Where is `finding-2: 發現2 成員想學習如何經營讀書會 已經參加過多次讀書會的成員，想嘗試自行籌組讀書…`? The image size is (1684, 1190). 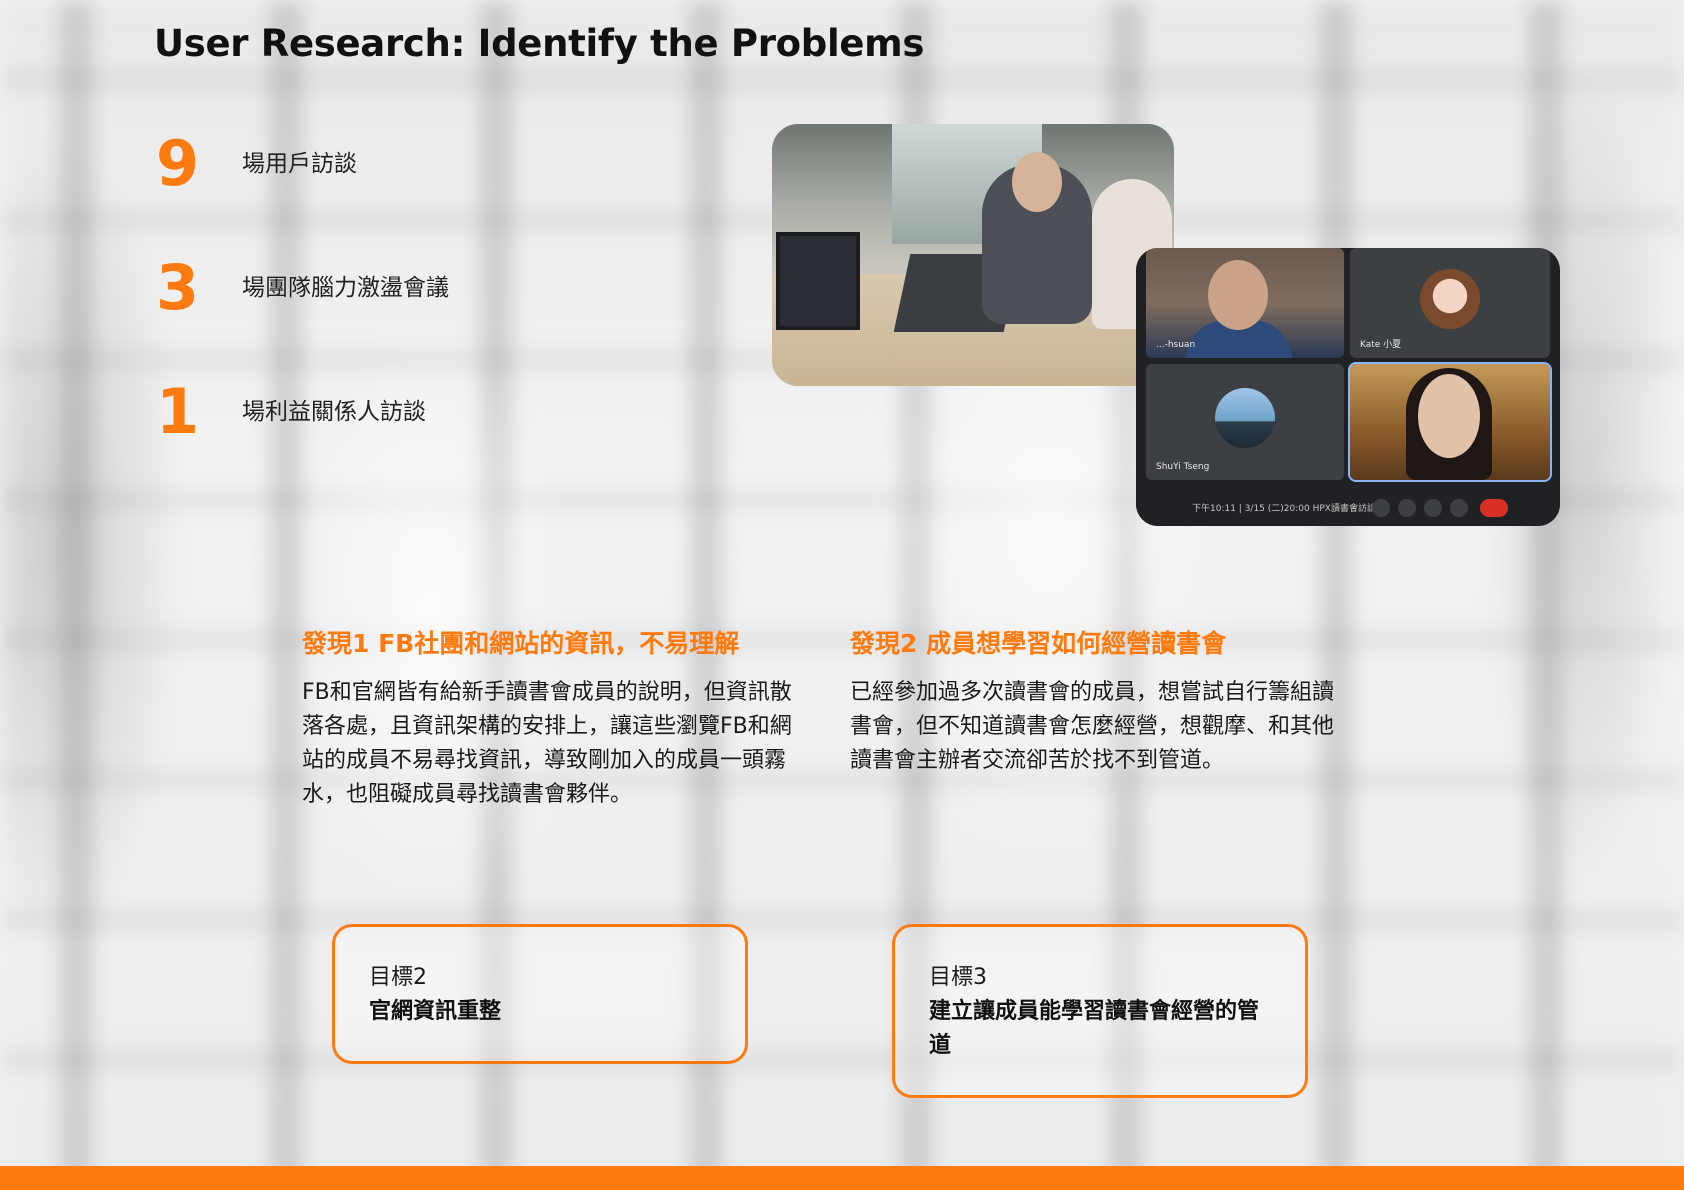 finding-2: 發現2 成員想學習如何經營讀書會 已經參加過多次讀書會的成員，想嘗試自行籌組讀書… is located at coordinates (1100, 701).